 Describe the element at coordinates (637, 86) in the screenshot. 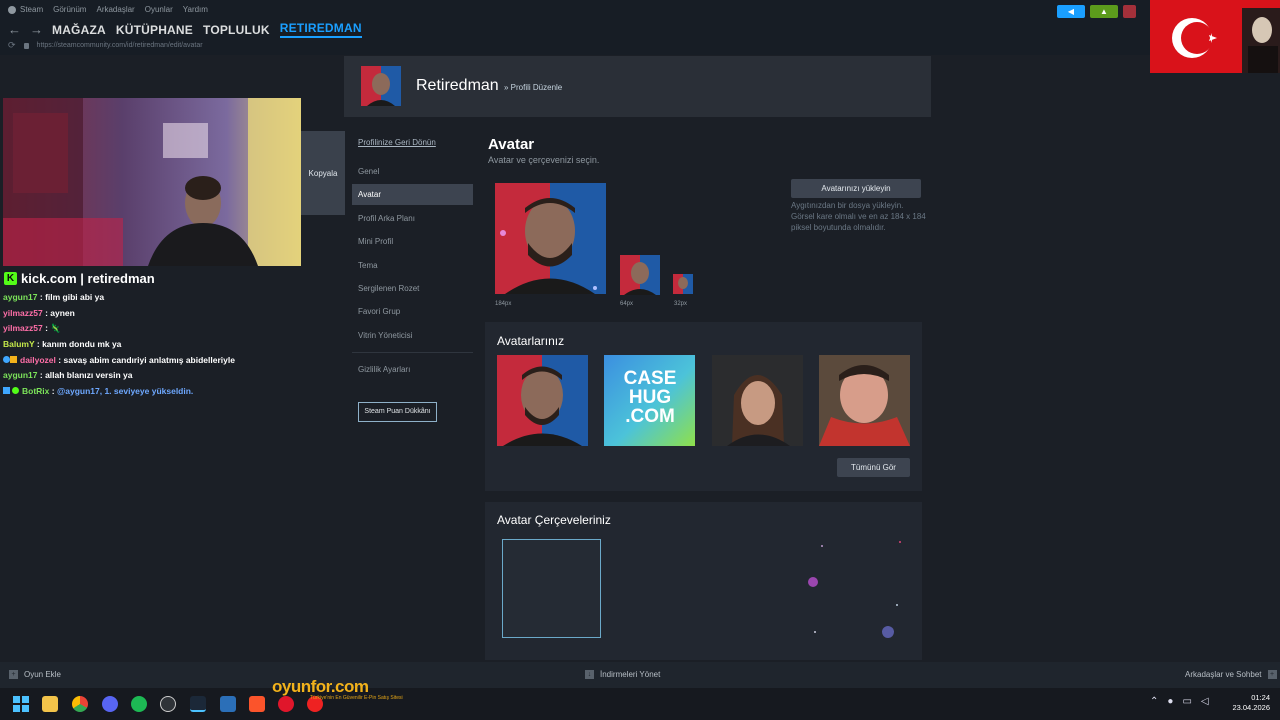

I see `profile-header: Retiredman » Profili Düzenle` at that location.